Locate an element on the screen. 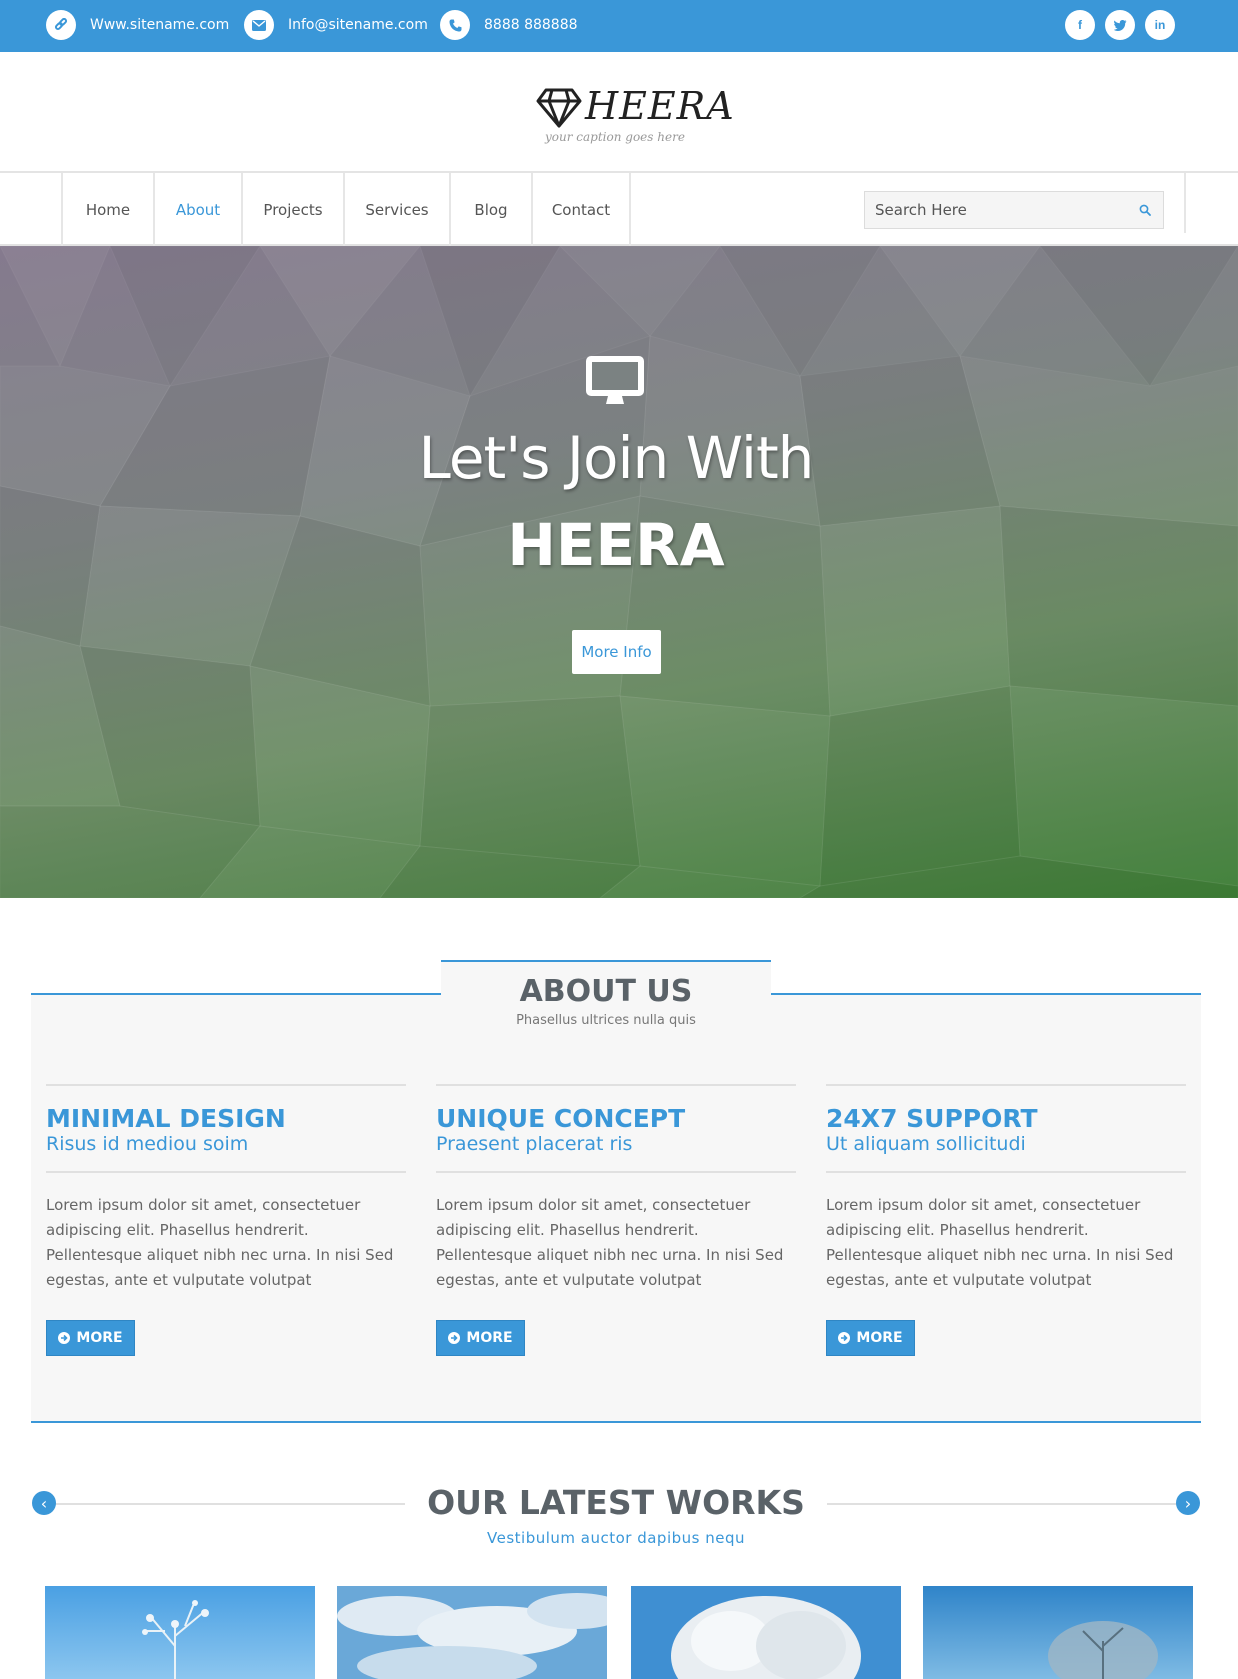 The width and height of the screenshot is (1238, 1679). more-info-button: More Info is located at coordinates (616, 652).